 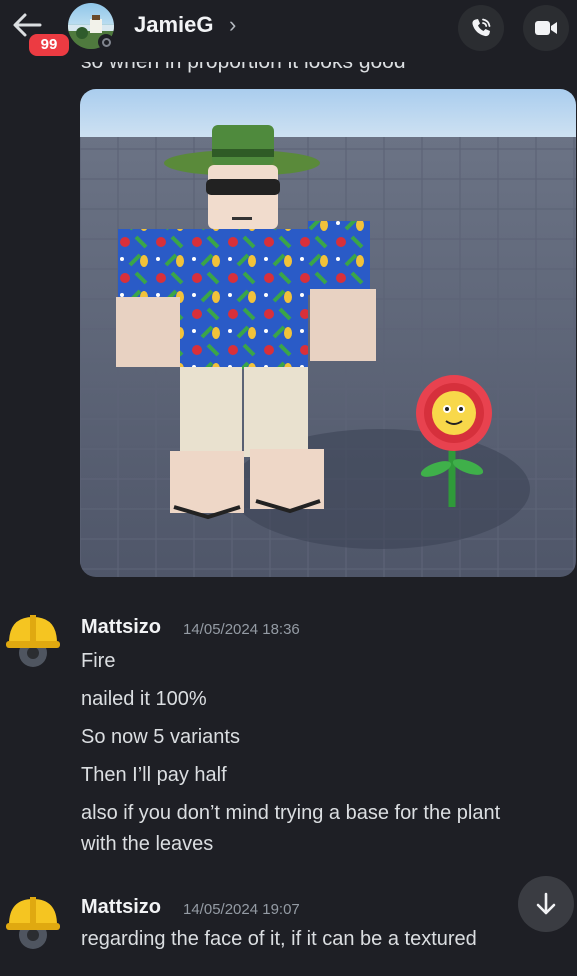 I want to click on chat-header: 99 JamieG ›, so click(x=288, y=31).